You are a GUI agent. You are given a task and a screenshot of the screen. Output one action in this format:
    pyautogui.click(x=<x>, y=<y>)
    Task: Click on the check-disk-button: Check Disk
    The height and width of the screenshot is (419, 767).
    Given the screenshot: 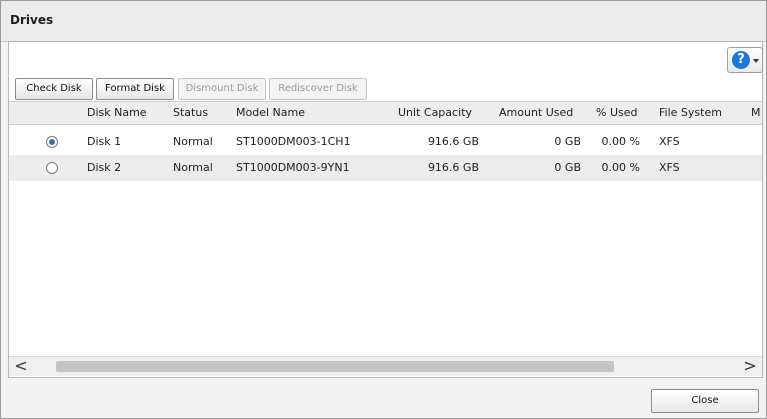 What is the action you would take?
    pyautogui.click(x=54, y=89)
    